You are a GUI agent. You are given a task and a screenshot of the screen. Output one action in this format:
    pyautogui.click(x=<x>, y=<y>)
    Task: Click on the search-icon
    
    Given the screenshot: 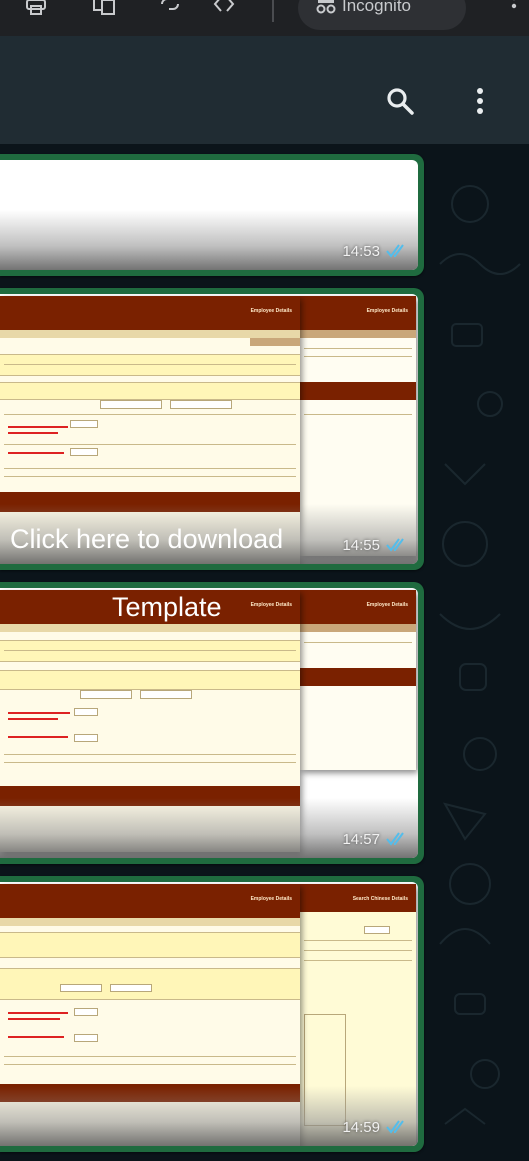 What is the action you would take?
    pyautogui.click(x=400, y=101)
    